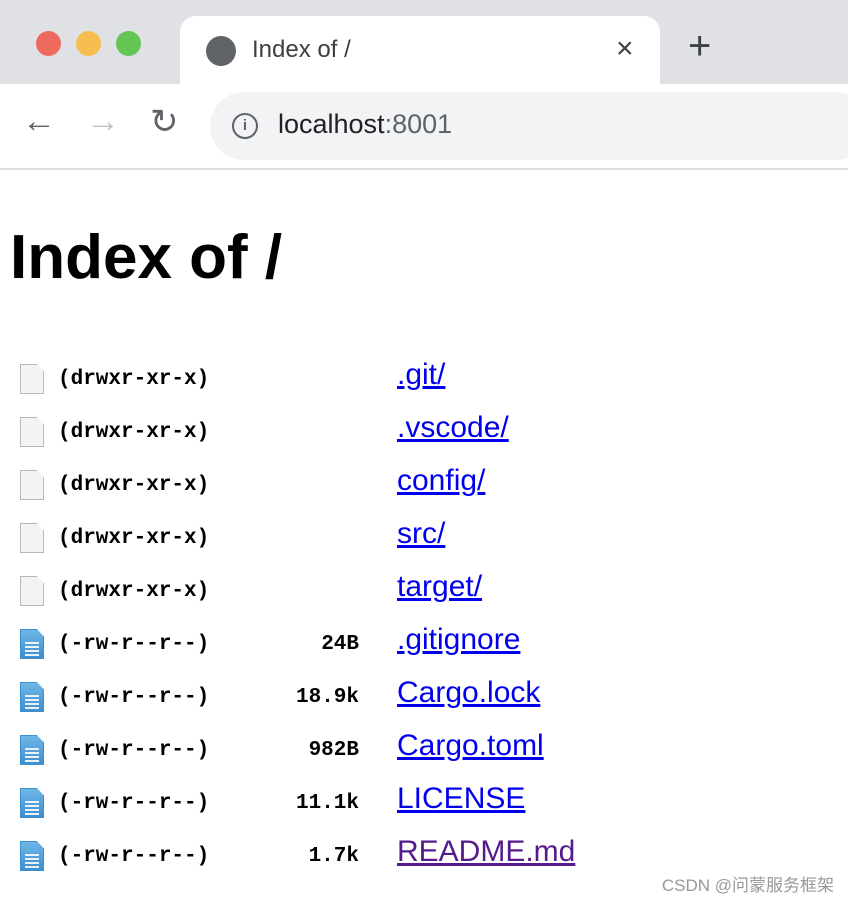  What do you see at coordinates (625, 49) in the screenshot?
I see `tab-close-icon: ×` at bounding box center [625, 49].